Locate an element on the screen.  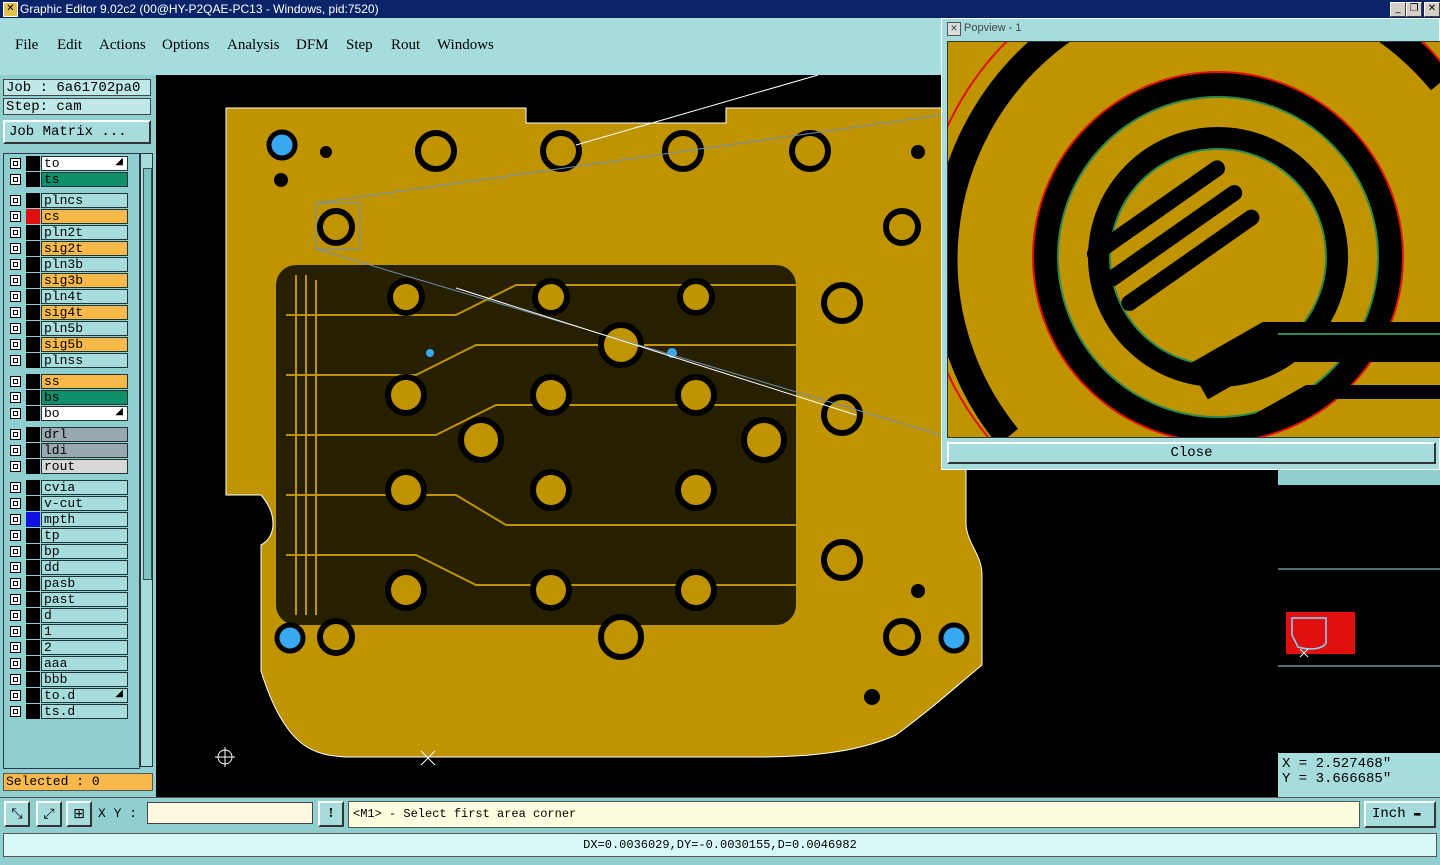
layer-row-ts-d: ts.d is located at coordinates (71, 711).